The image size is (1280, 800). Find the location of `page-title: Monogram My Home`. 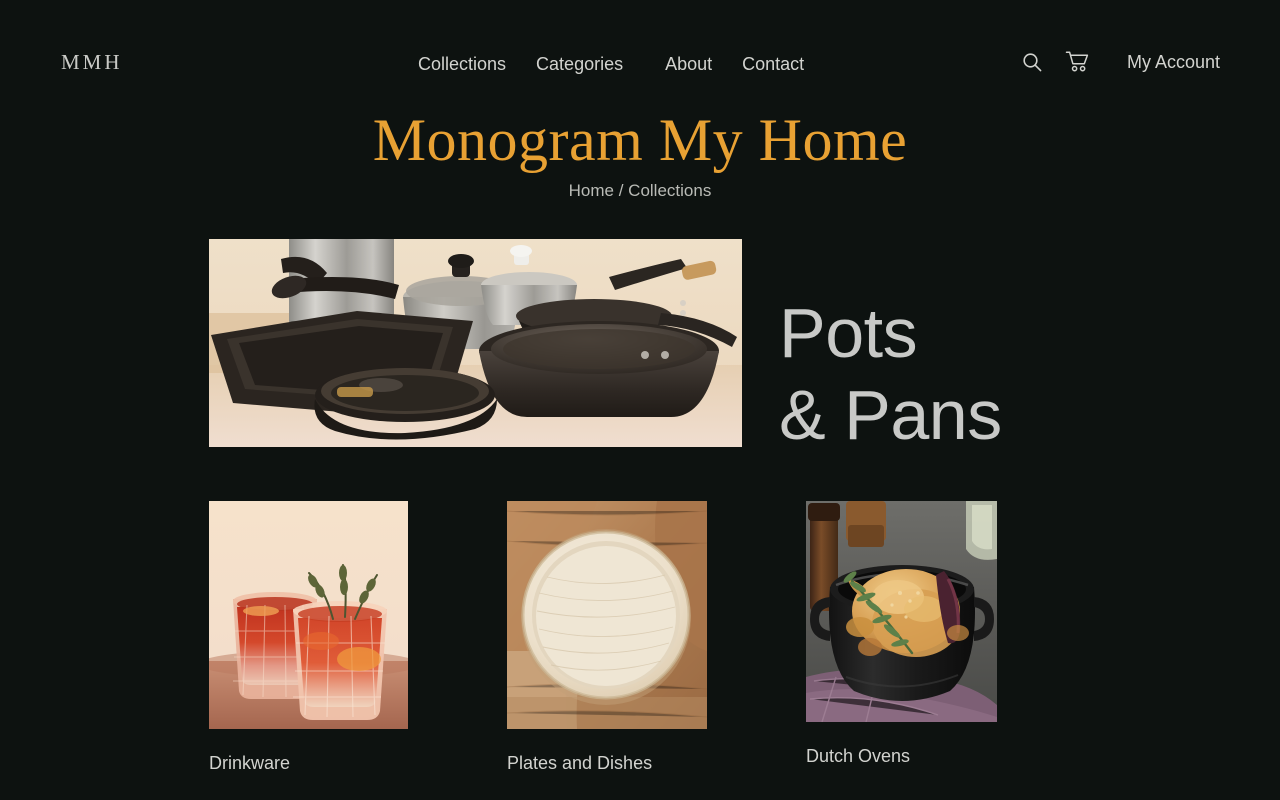

page-title: Monogram My Home is located at coordinates (640, 140).